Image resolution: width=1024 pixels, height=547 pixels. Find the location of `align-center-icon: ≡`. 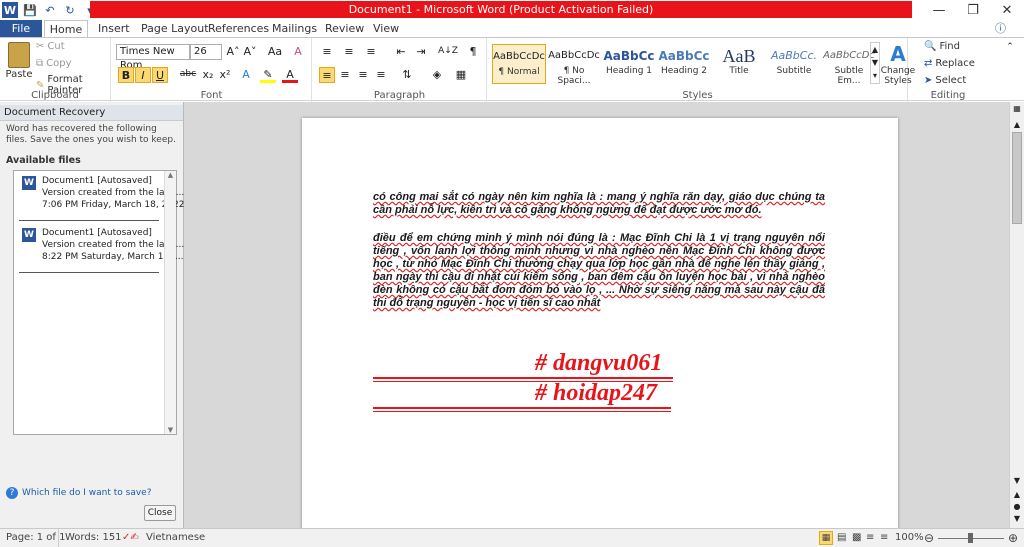

align-center-icon: ≡ is located at coordinates (345, 75).